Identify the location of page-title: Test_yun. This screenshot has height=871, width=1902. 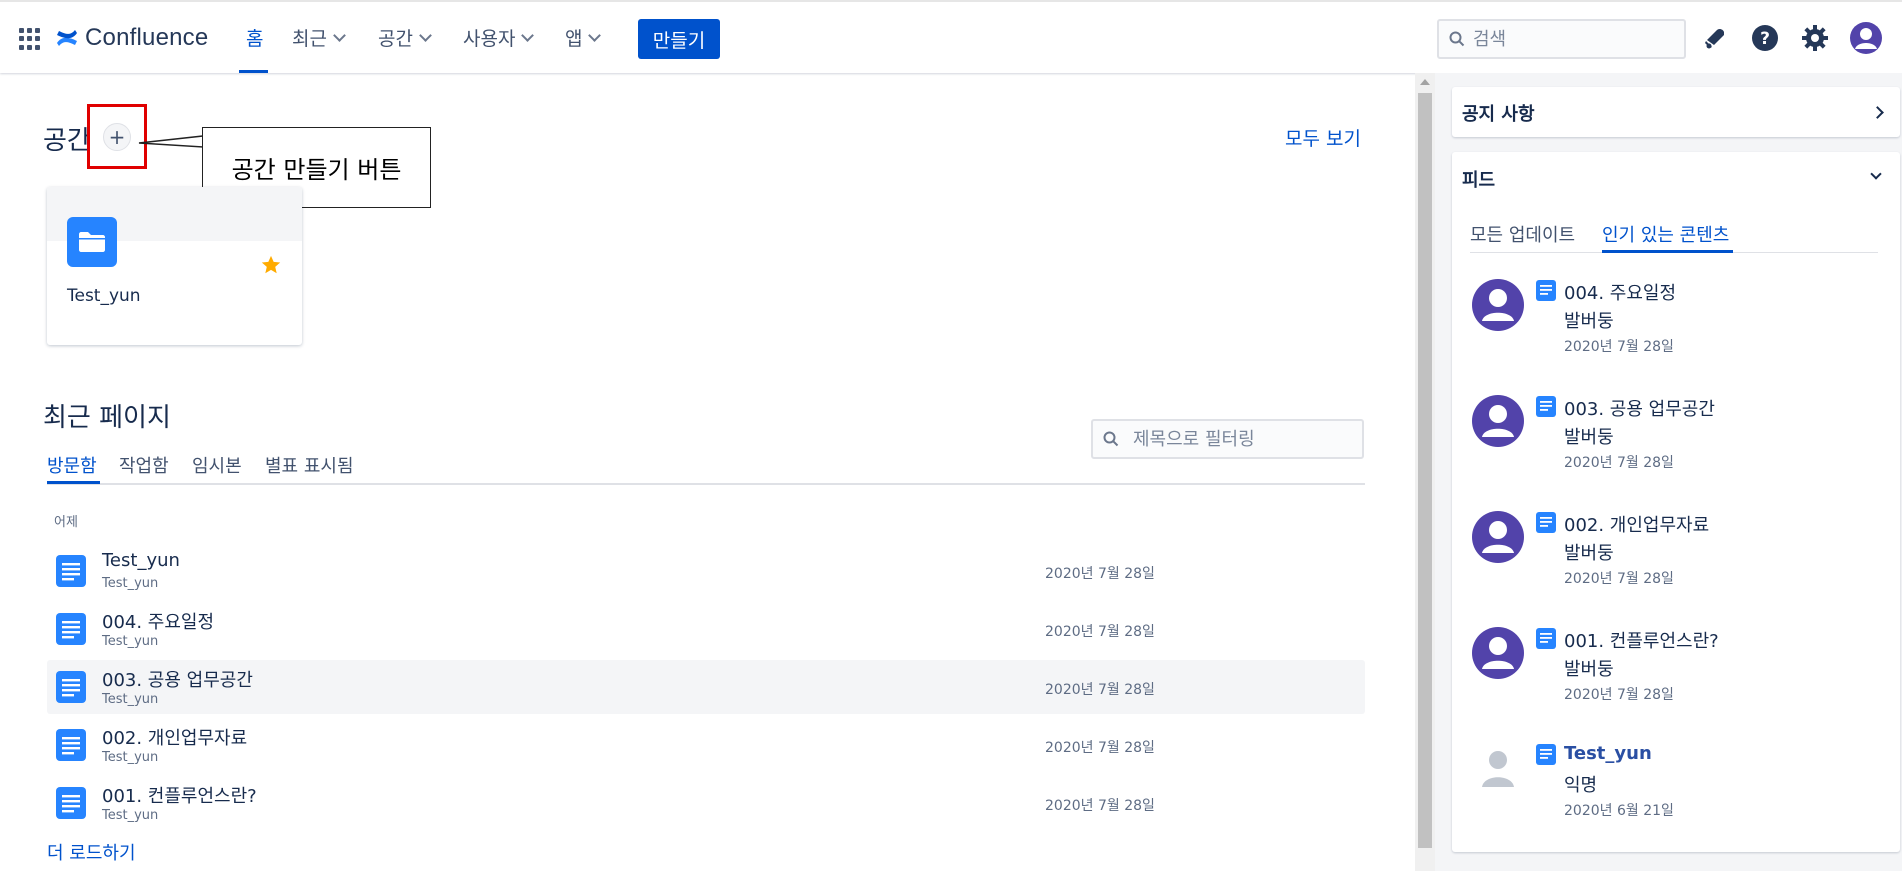
(141, 560).